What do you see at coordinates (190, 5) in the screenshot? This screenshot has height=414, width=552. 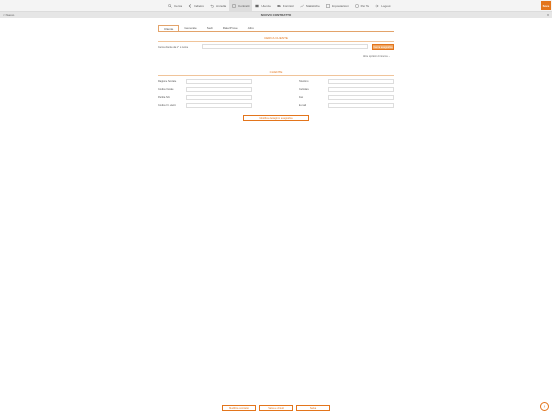 I see `chevron-left-icon` at bounding box center [190, 5].